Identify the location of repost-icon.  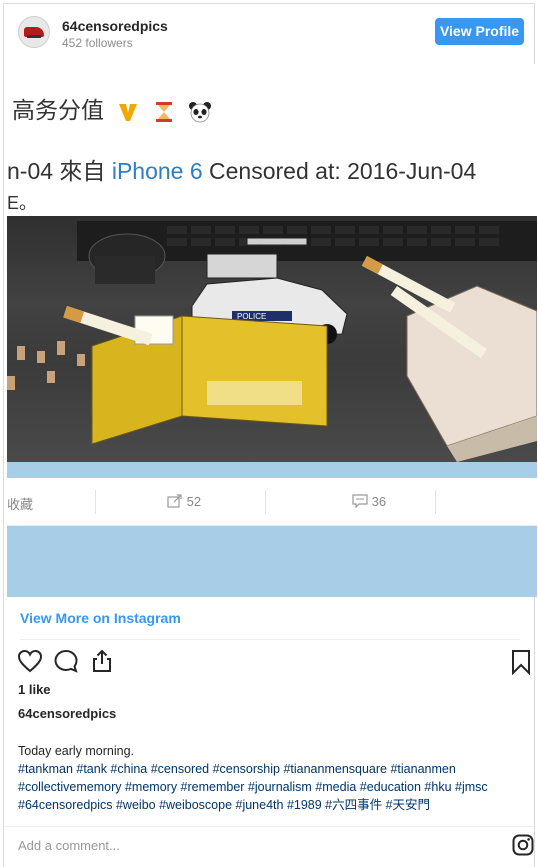
(174, 501).